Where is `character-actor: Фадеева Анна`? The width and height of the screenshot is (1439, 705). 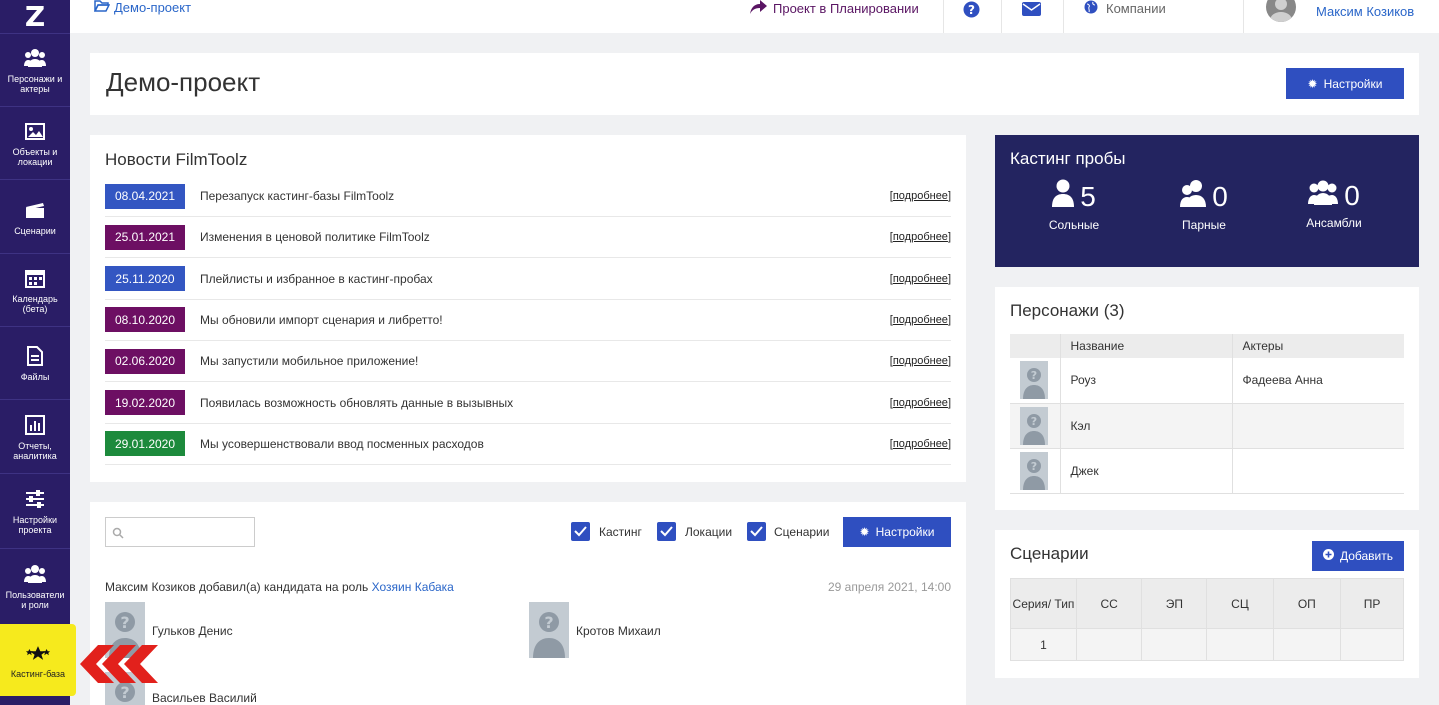 character-actor: Фадеева Анна is located at coordinates (1317, 381).